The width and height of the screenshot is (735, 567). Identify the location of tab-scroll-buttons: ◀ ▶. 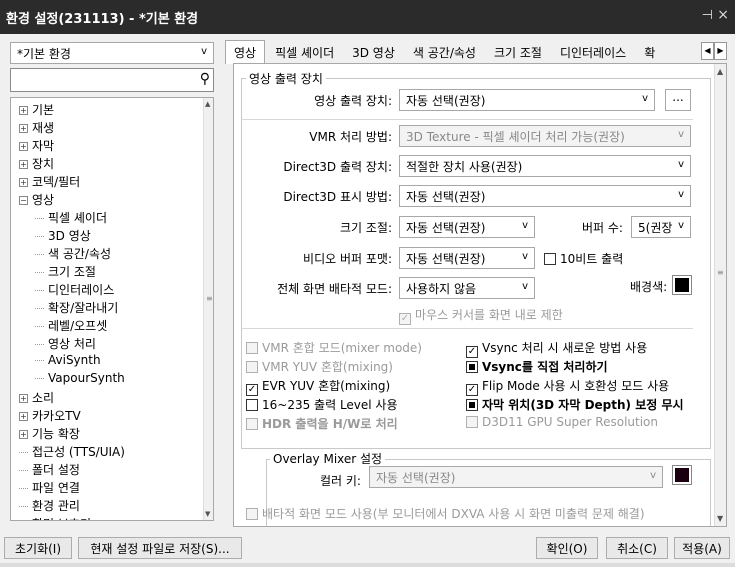
(714, 51).